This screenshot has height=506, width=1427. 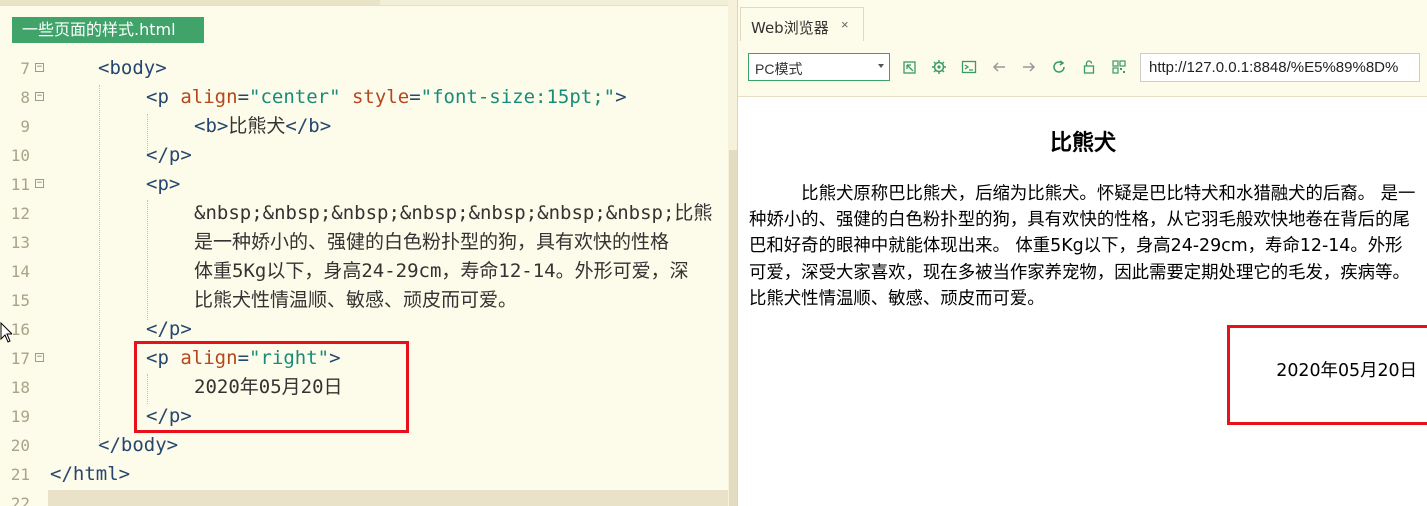 I want to click on open-external-icon, so click(x=910, y=67).